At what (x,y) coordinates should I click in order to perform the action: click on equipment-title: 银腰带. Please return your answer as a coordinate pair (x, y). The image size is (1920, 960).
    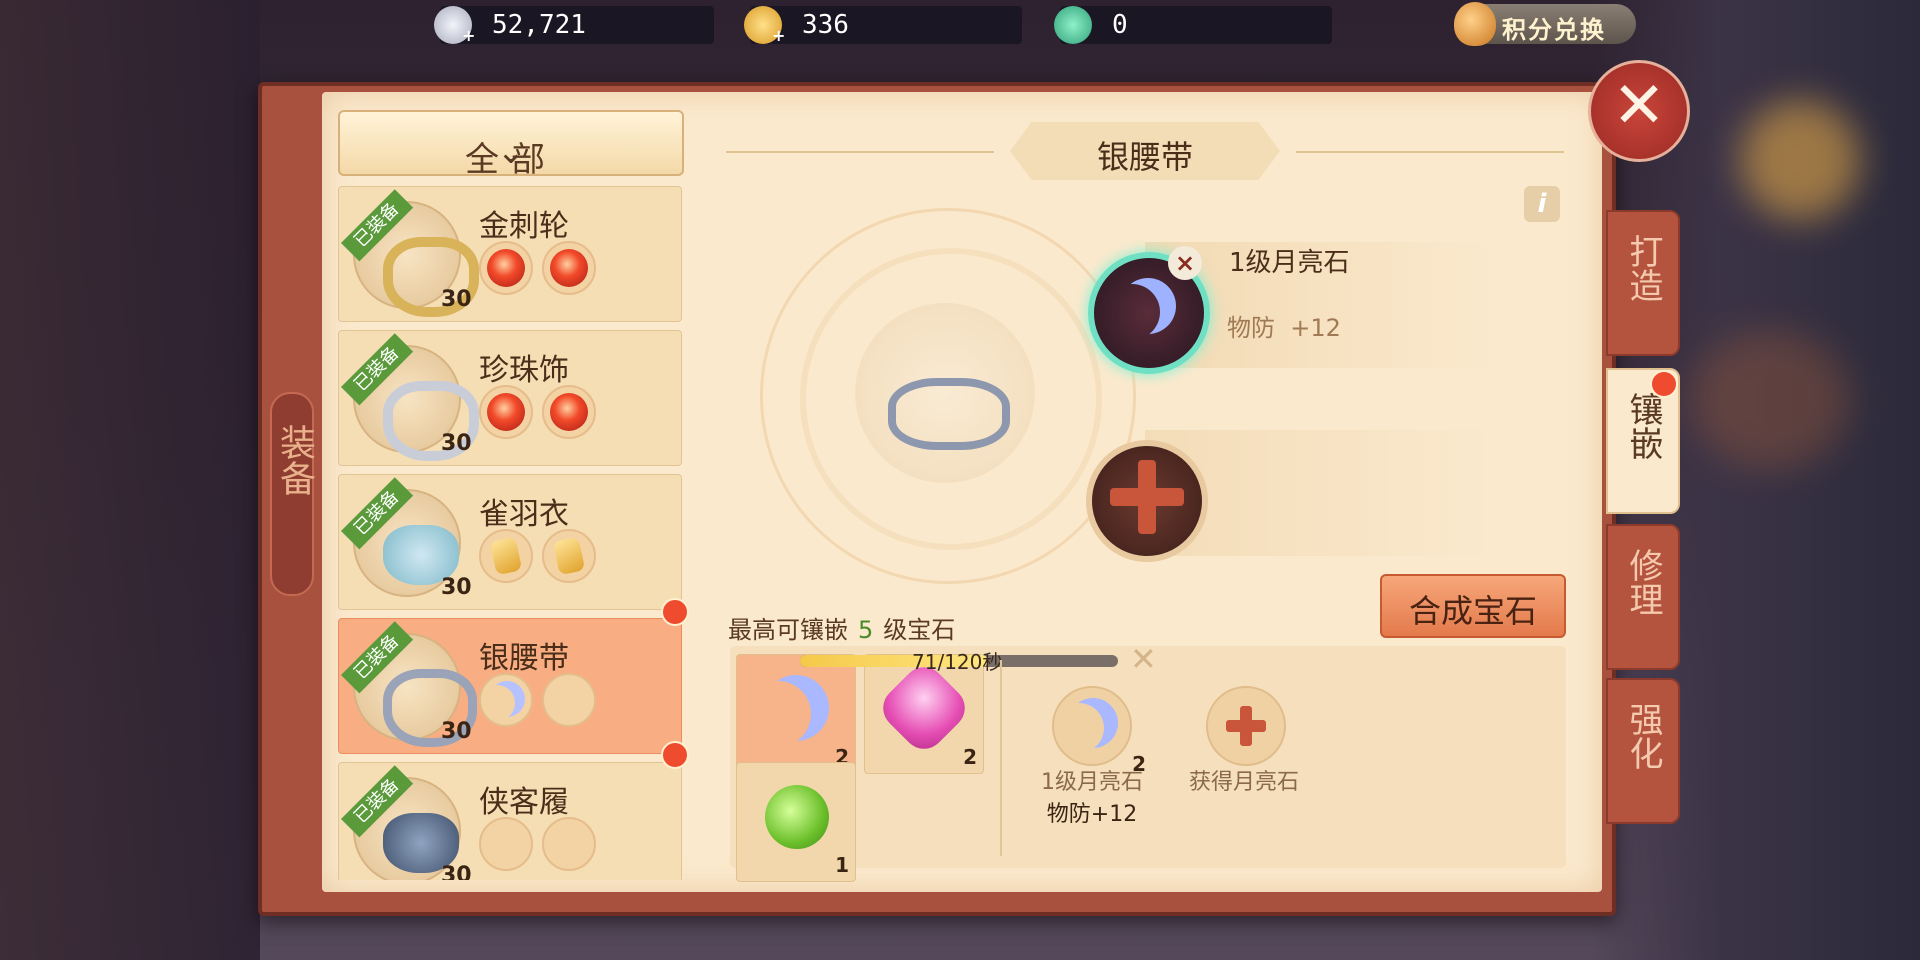
    Looking at the image, I should click on (1145, 151).